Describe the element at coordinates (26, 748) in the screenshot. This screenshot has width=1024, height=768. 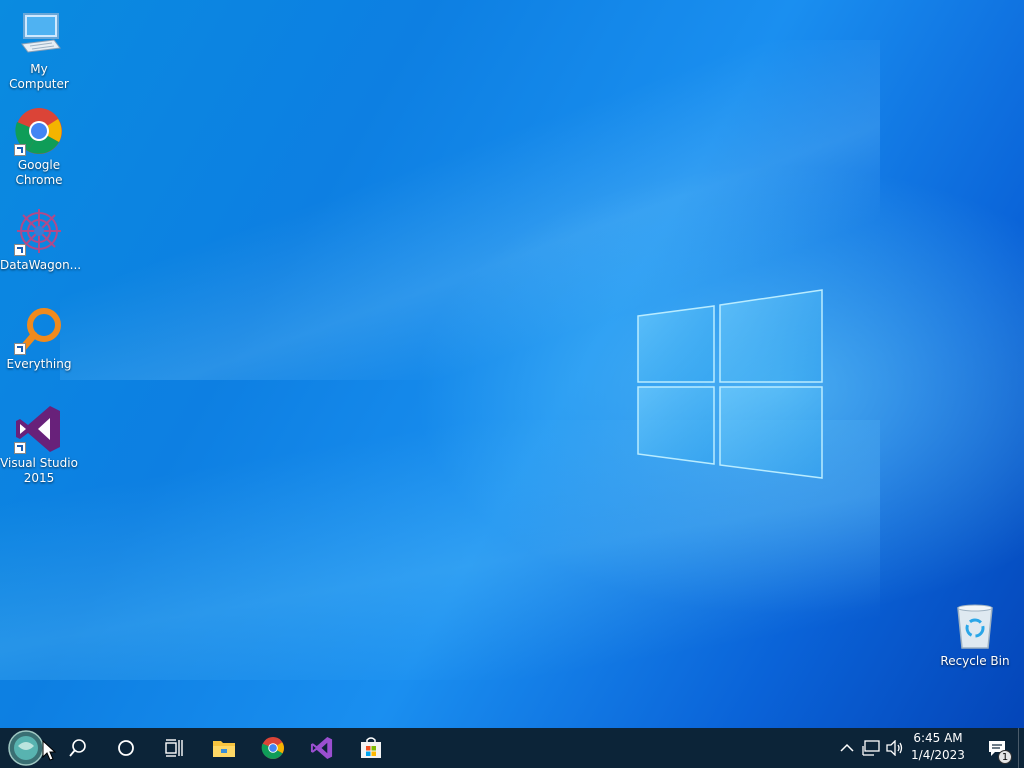
I see `start-orb-icon` at that location.